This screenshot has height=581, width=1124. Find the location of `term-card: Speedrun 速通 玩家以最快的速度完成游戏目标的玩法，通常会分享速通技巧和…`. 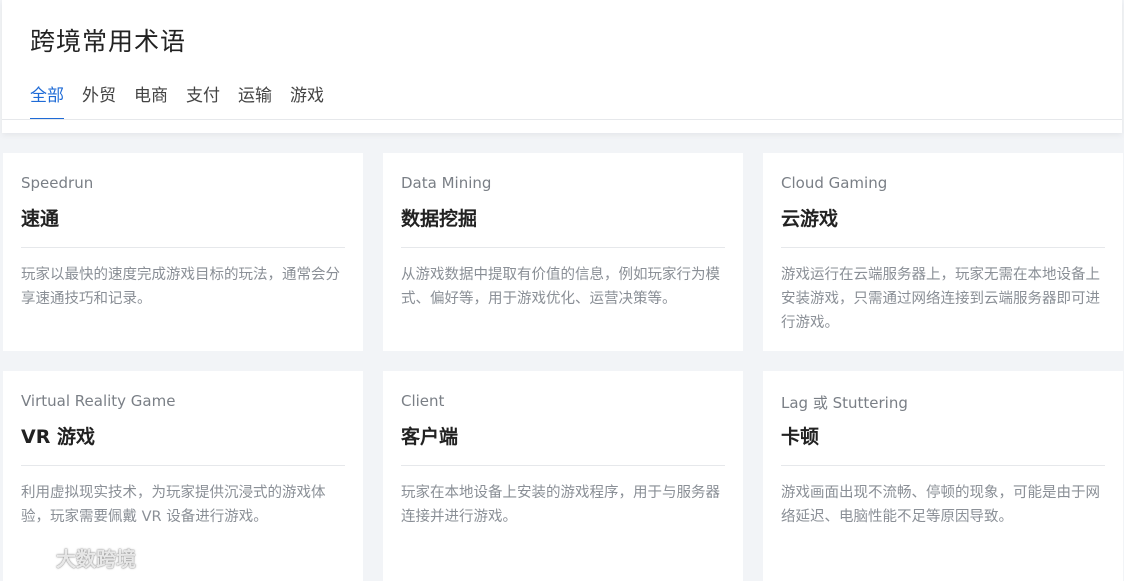

term-card: Speedrun 速通 玩家以最快的速度完成游戏目标的玩法，通常会分享速通技巧和… is located at coordinates (183, 252).